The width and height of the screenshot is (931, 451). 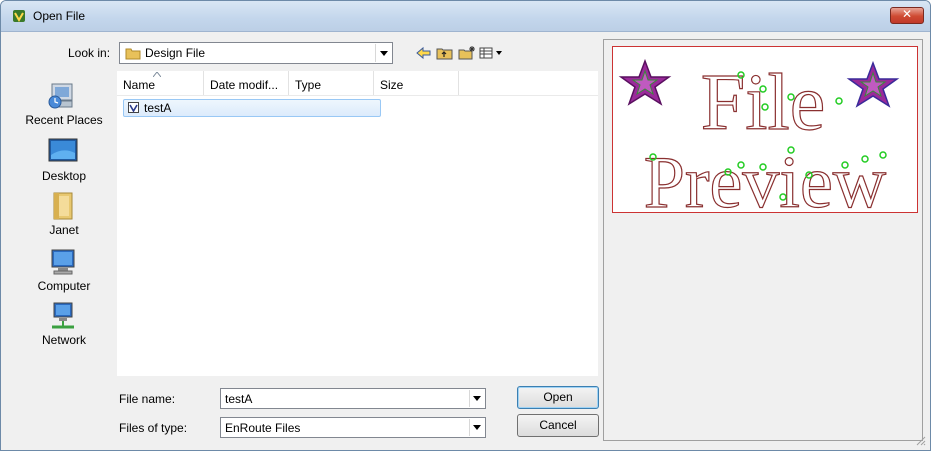 I want to click on place-label: Computer, so click(x=64, y=286).